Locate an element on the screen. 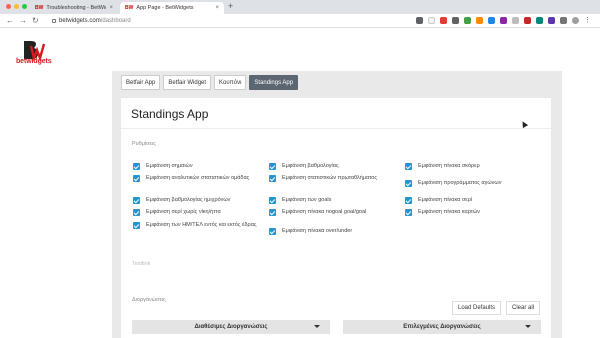 The height and width of the screenshot is (338, 600). close-window-icon is located at coordinates (8, 6).